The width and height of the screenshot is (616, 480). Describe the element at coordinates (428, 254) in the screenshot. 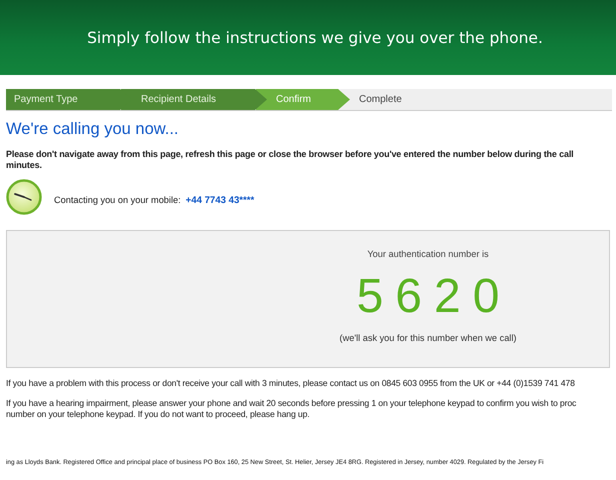

I see `auth-title: Your authentication number is` at that location.